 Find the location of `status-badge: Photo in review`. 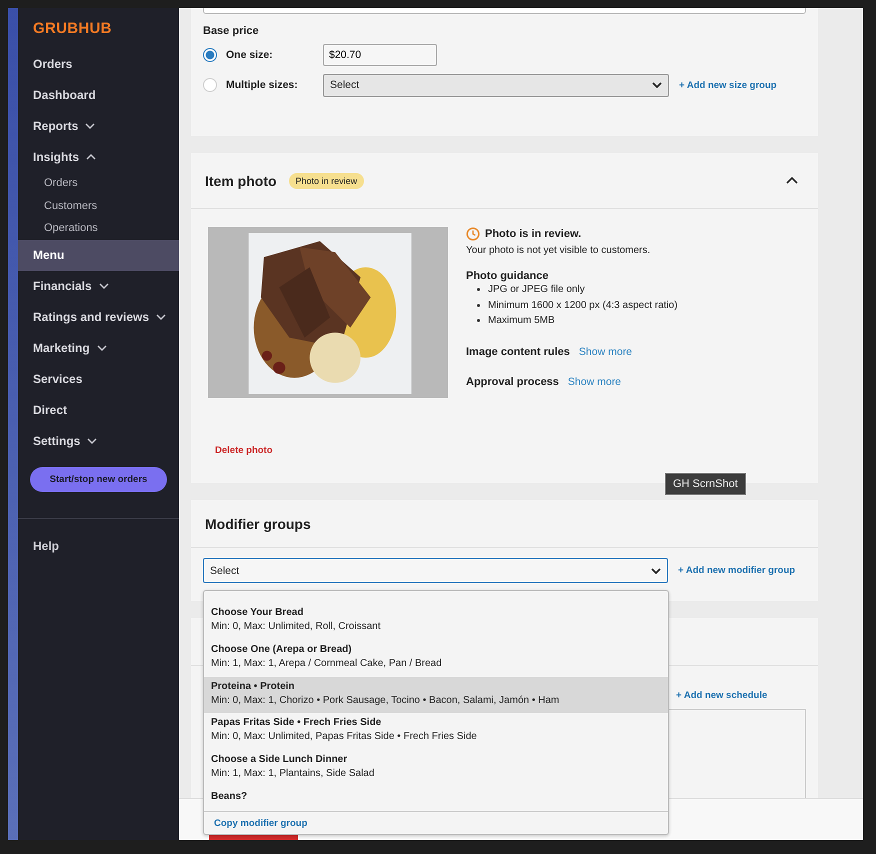

status-badge: Photo in review is located at coordinates (326, 180).